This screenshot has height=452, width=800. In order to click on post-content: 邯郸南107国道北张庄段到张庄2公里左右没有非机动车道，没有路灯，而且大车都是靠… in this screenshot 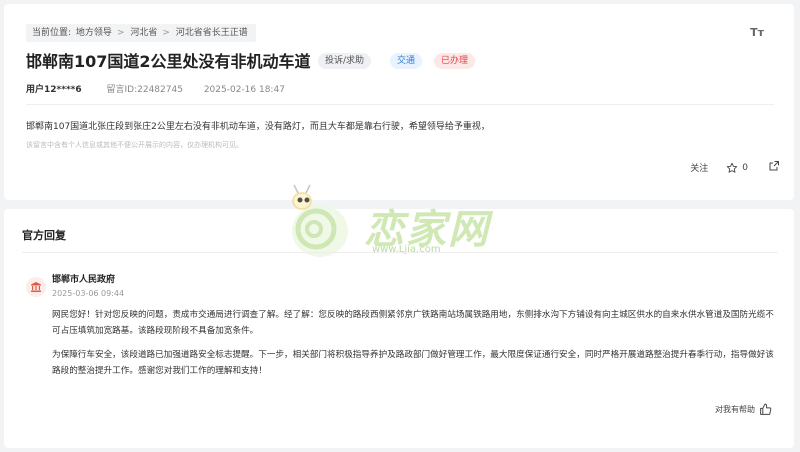, I will do `click(258, 127)`.